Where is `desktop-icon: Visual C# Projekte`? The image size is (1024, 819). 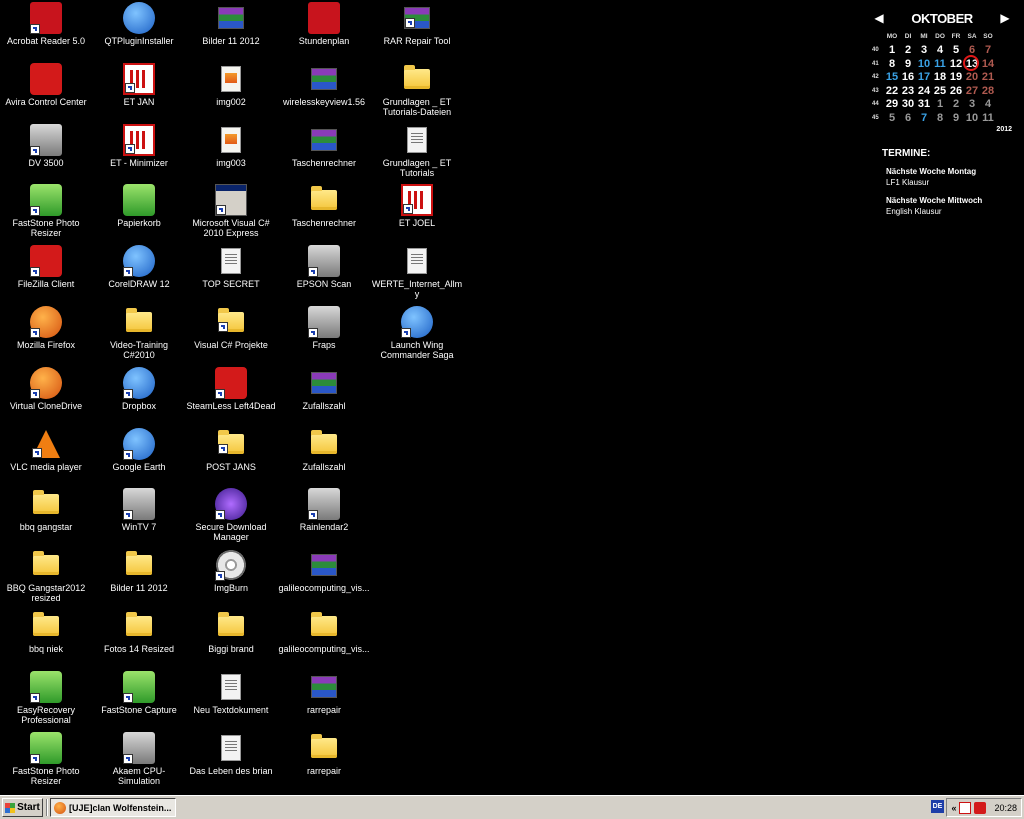 desktop-icon: Visual C# Projekte is located at coordinates (231, 335).